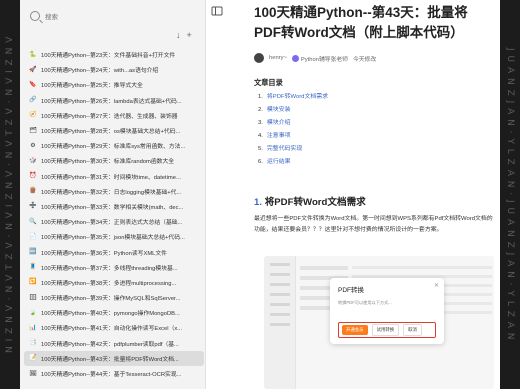 Image resolution: width=520 pixels, height=389 pixels. I want to click on add-button: +, so click(189, 35).